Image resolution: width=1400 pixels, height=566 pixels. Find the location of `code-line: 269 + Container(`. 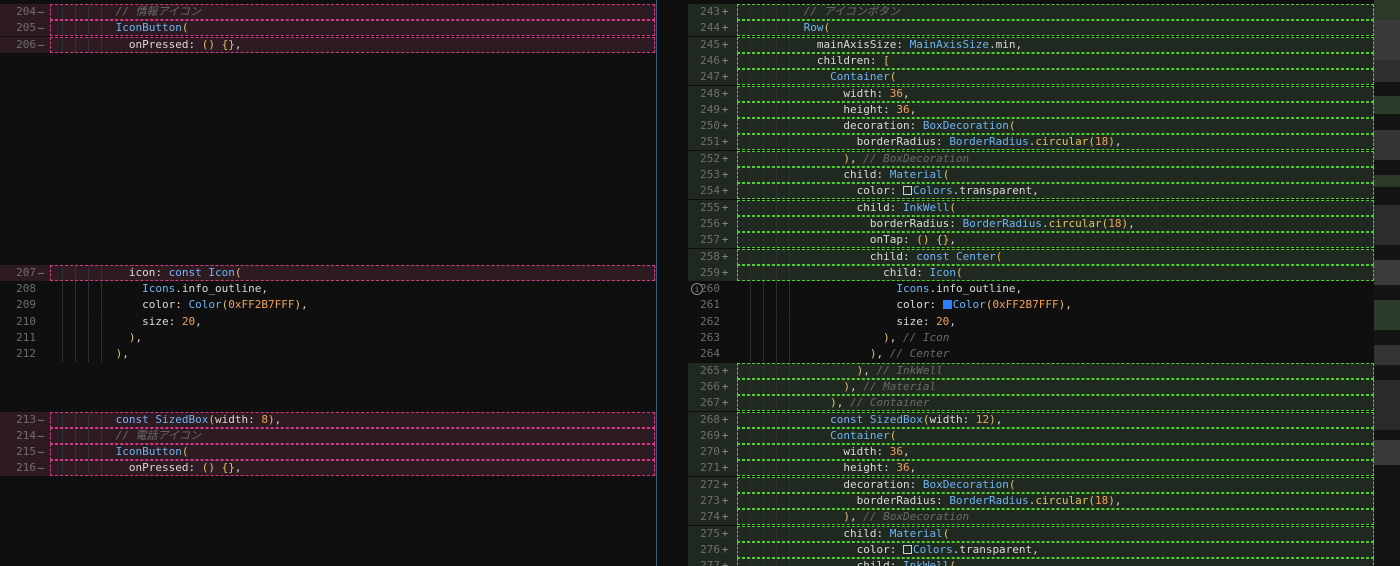

code-line: 269 + Container( is located at coordinates (1031, 435).